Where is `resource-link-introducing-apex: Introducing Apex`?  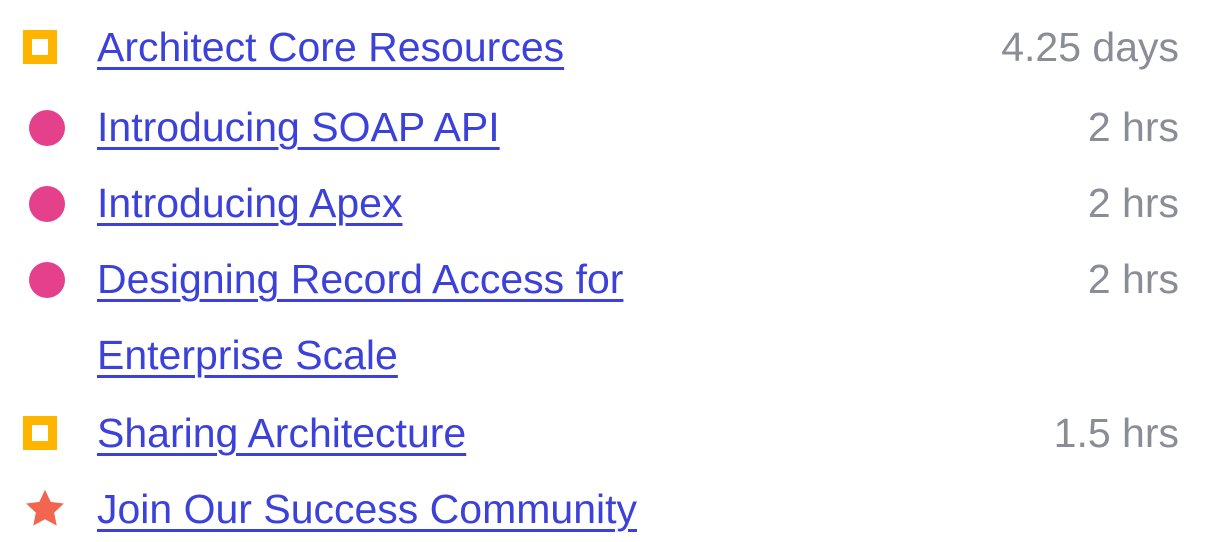
resource-link-introducing-apex: Introducing Apex is located at coordinates (249, 203).